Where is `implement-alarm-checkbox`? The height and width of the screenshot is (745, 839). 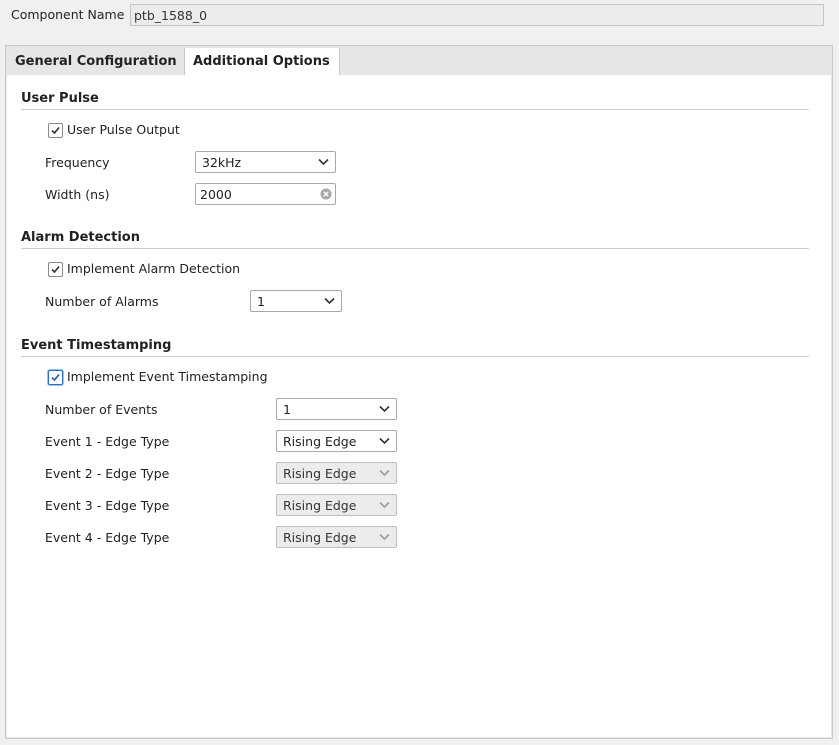 implement-alarm-checkbox is located at coordinates (55, 269).